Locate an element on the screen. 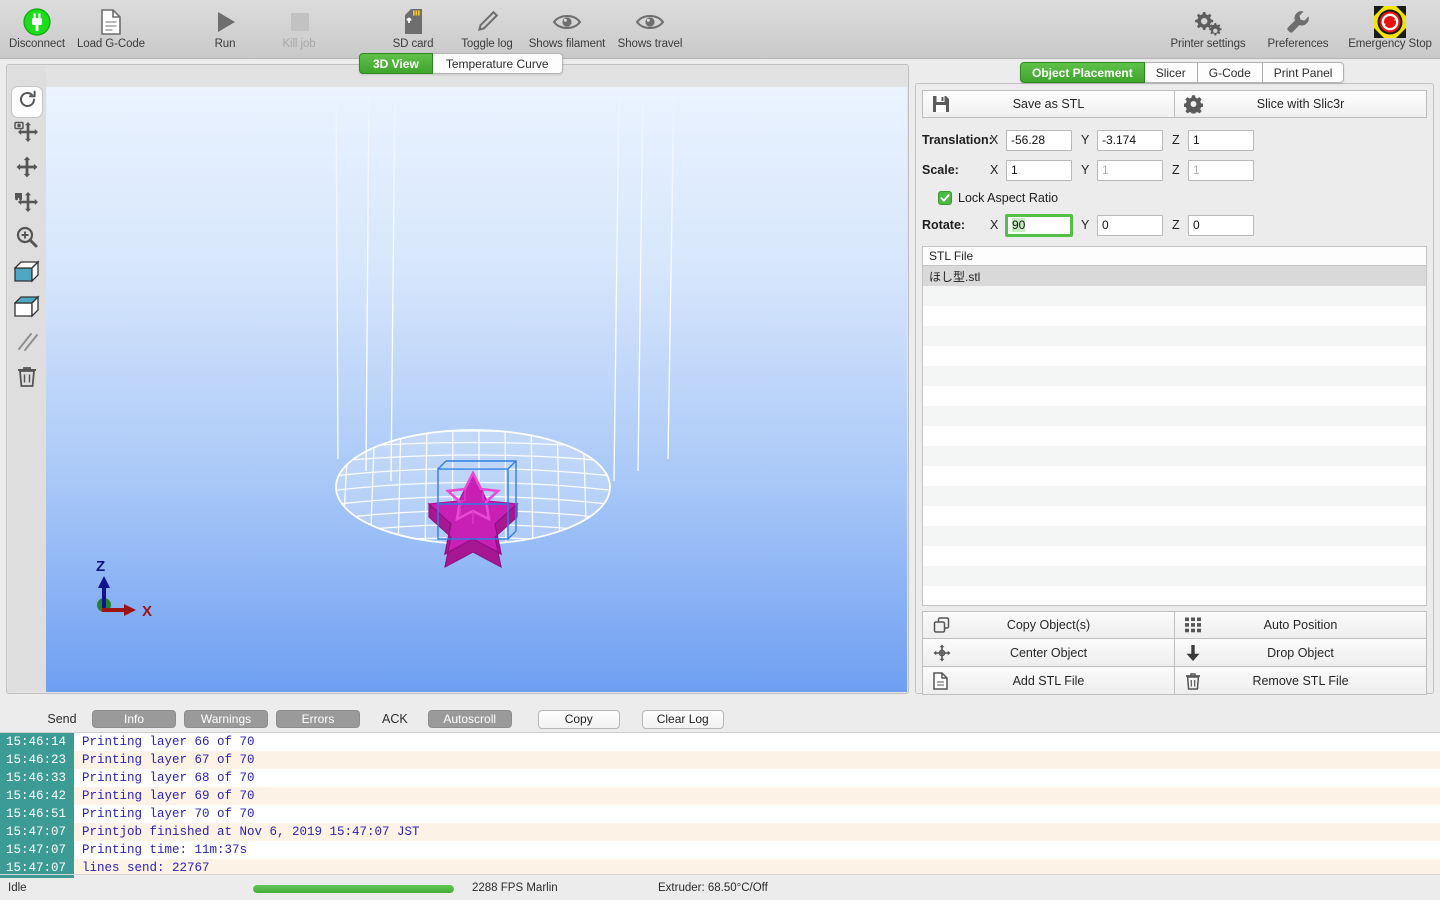  log-message: Printing time: 11m:37s is located at coordinates (757, 850).